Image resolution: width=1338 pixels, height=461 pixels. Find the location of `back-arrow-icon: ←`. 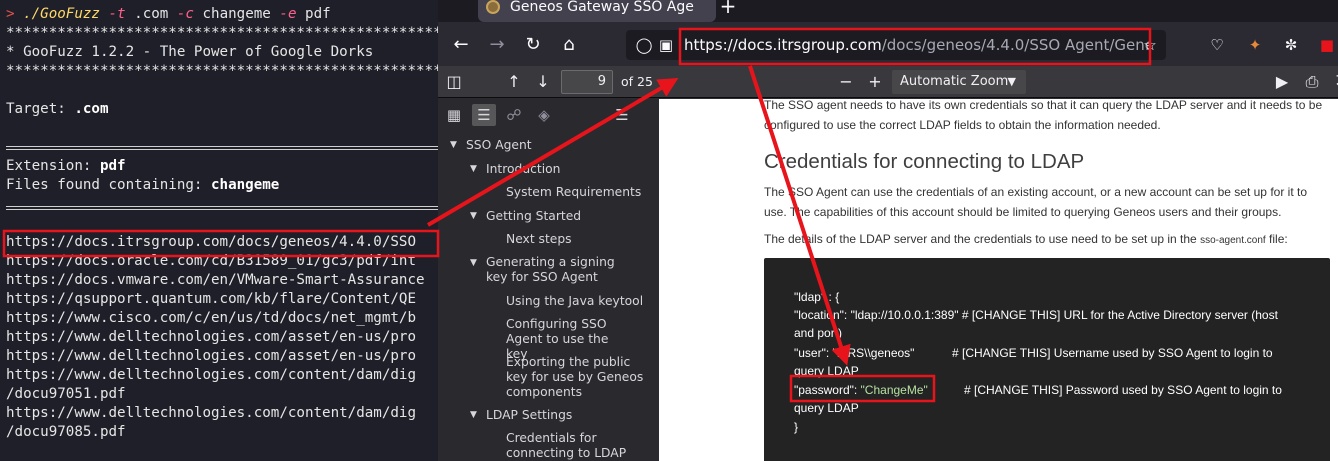

back-arrow-icon: ← is located at coordinates (461, 45).